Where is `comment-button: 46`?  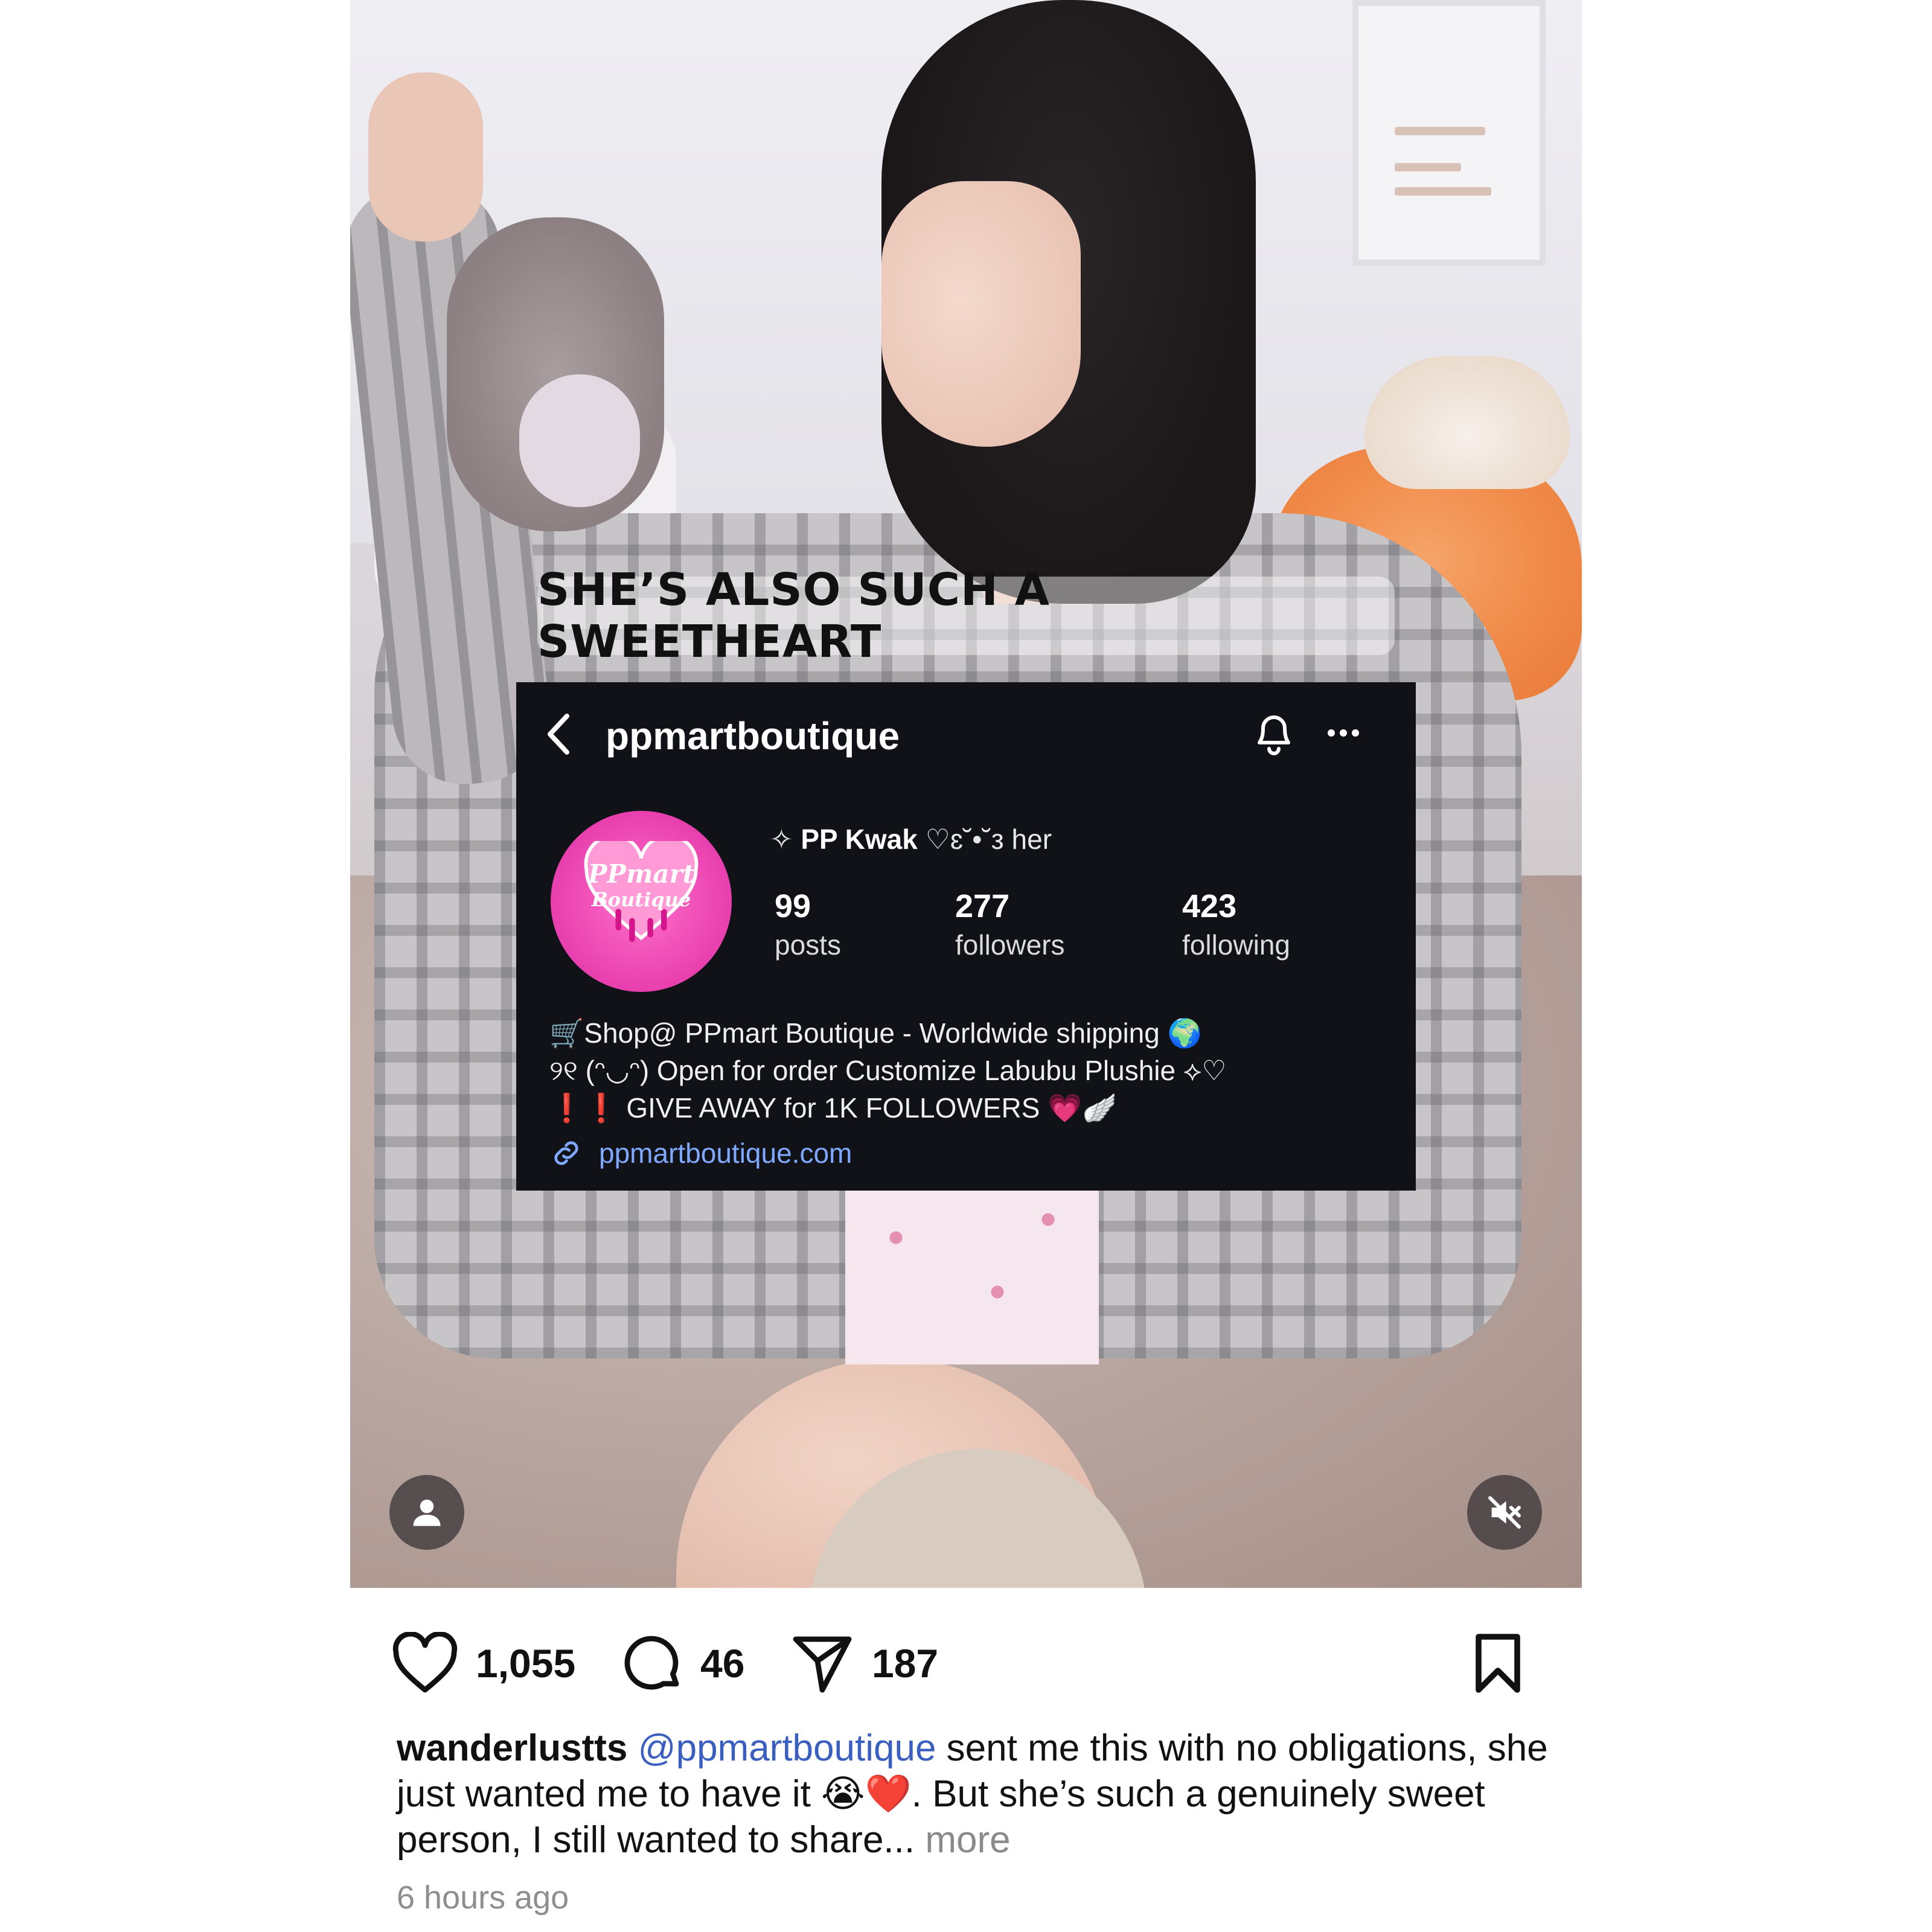
comment-button: 46 is located at coordinates (683, 1664).